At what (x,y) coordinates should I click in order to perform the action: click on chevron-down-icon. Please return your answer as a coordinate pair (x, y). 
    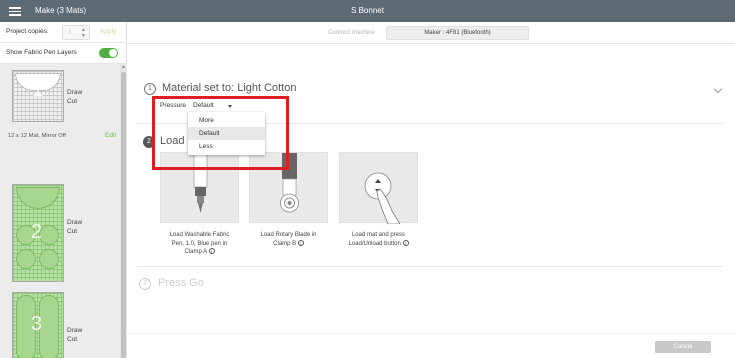
    Looking at the image, I should click on (718, 89).